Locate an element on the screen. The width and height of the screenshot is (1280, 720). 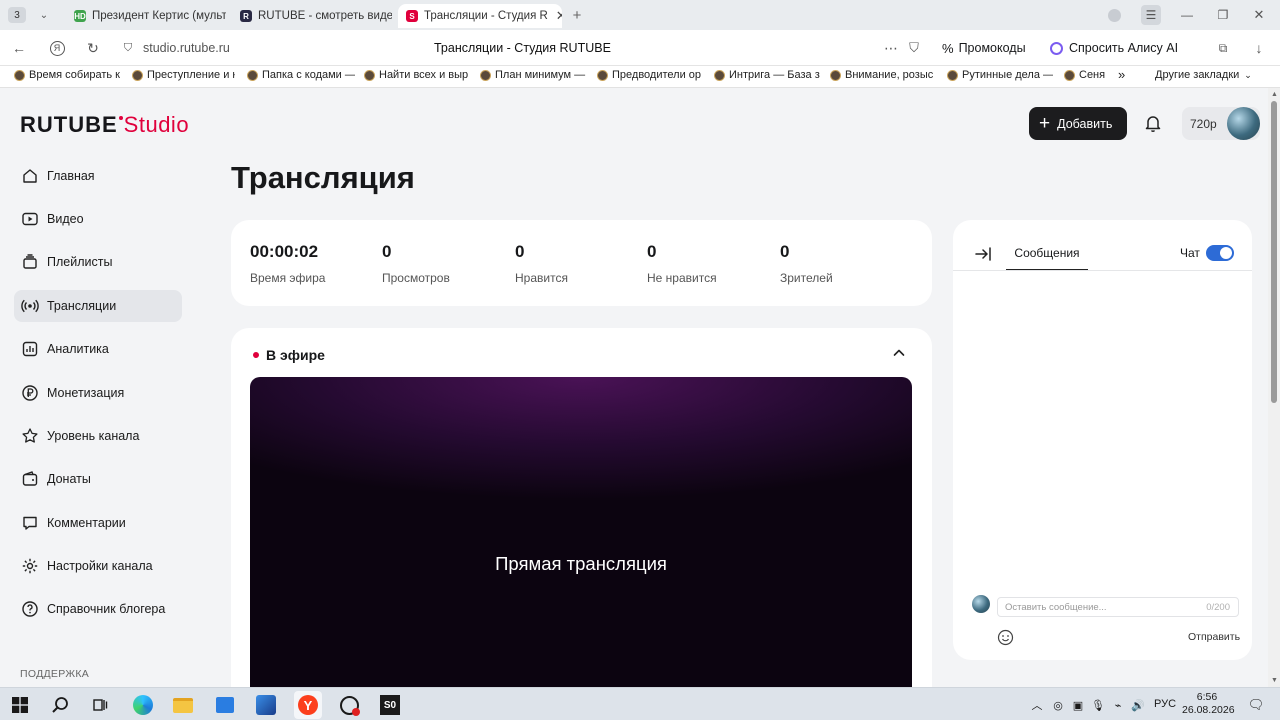
clock-date: 26.08.2026 is located at coordinates (1208, 710).